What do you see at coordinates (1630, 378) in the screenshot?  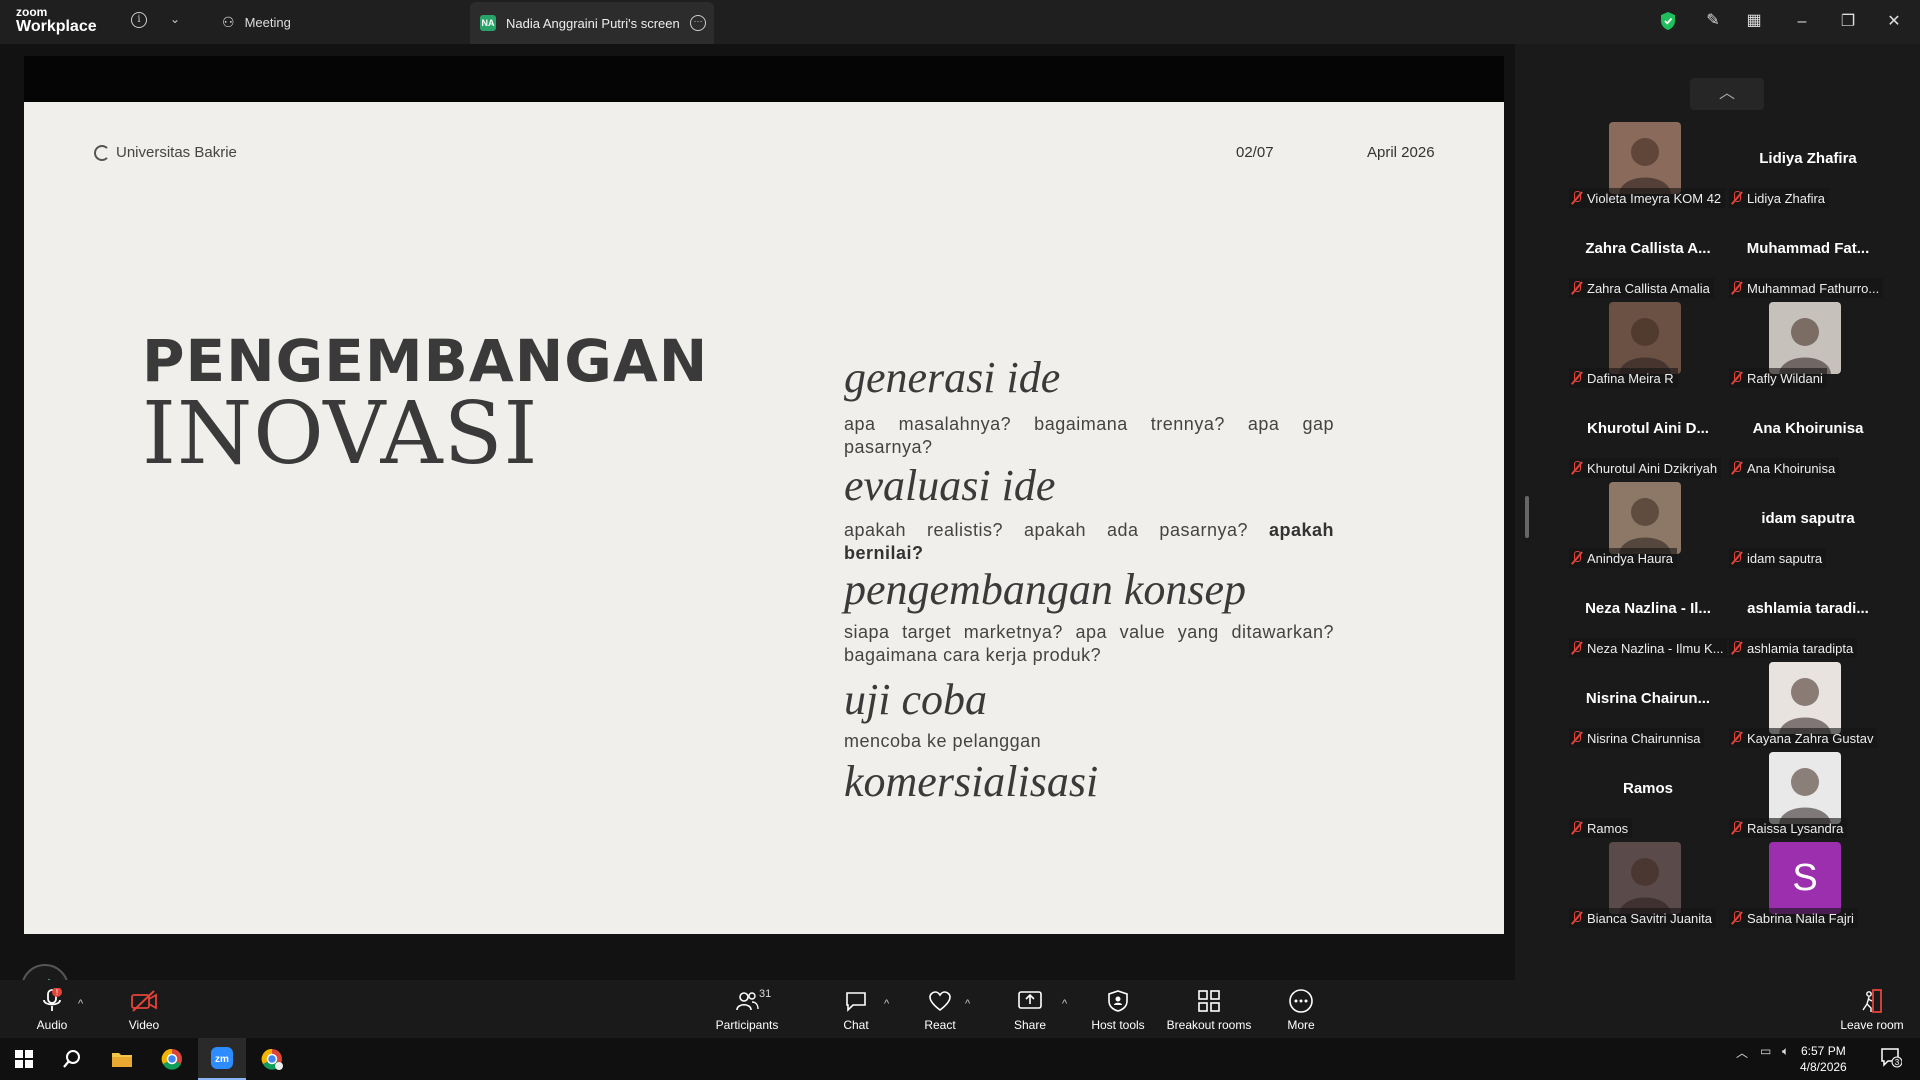 I see `participant-name: Dafina Meira R` at bounding box center [1630, 378].